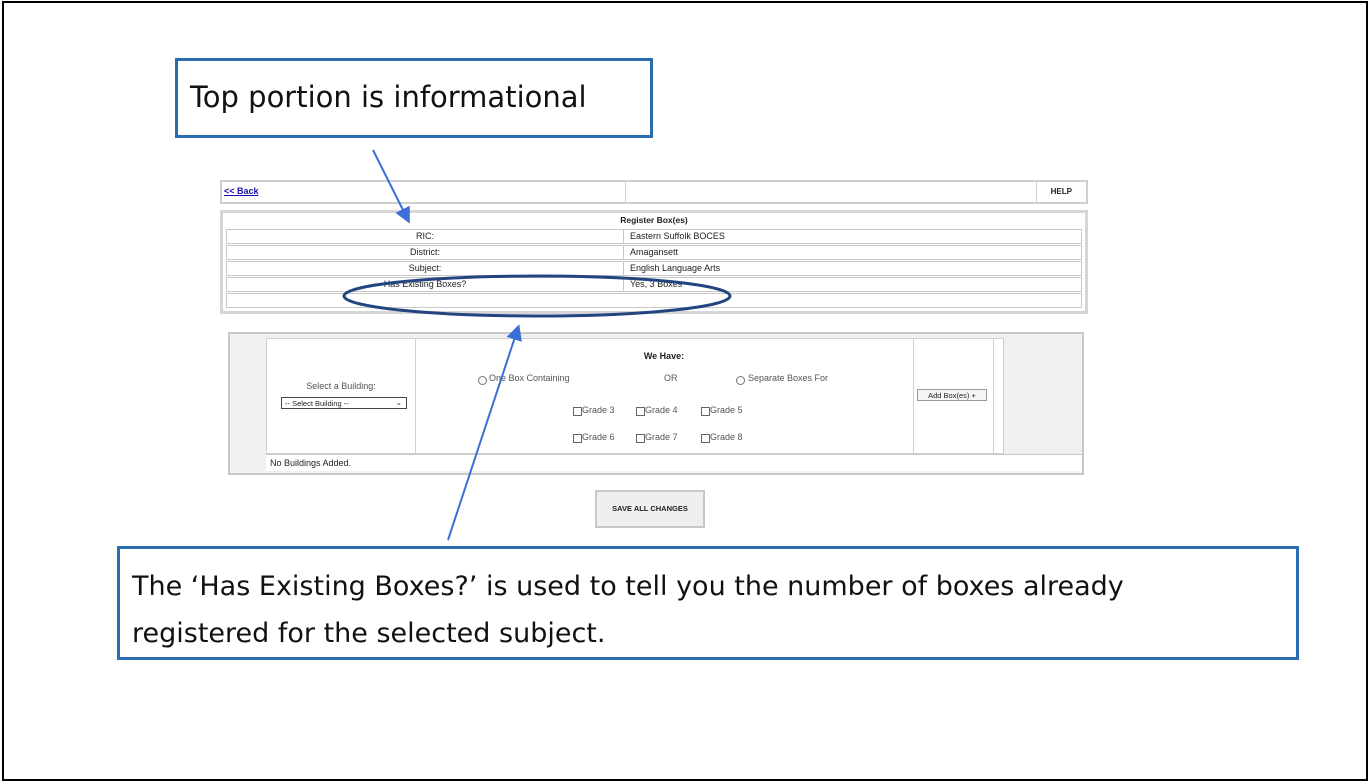 This screenshot has width=1372, height=781. I want to click on highlight-ellipse, so click(537, 296).